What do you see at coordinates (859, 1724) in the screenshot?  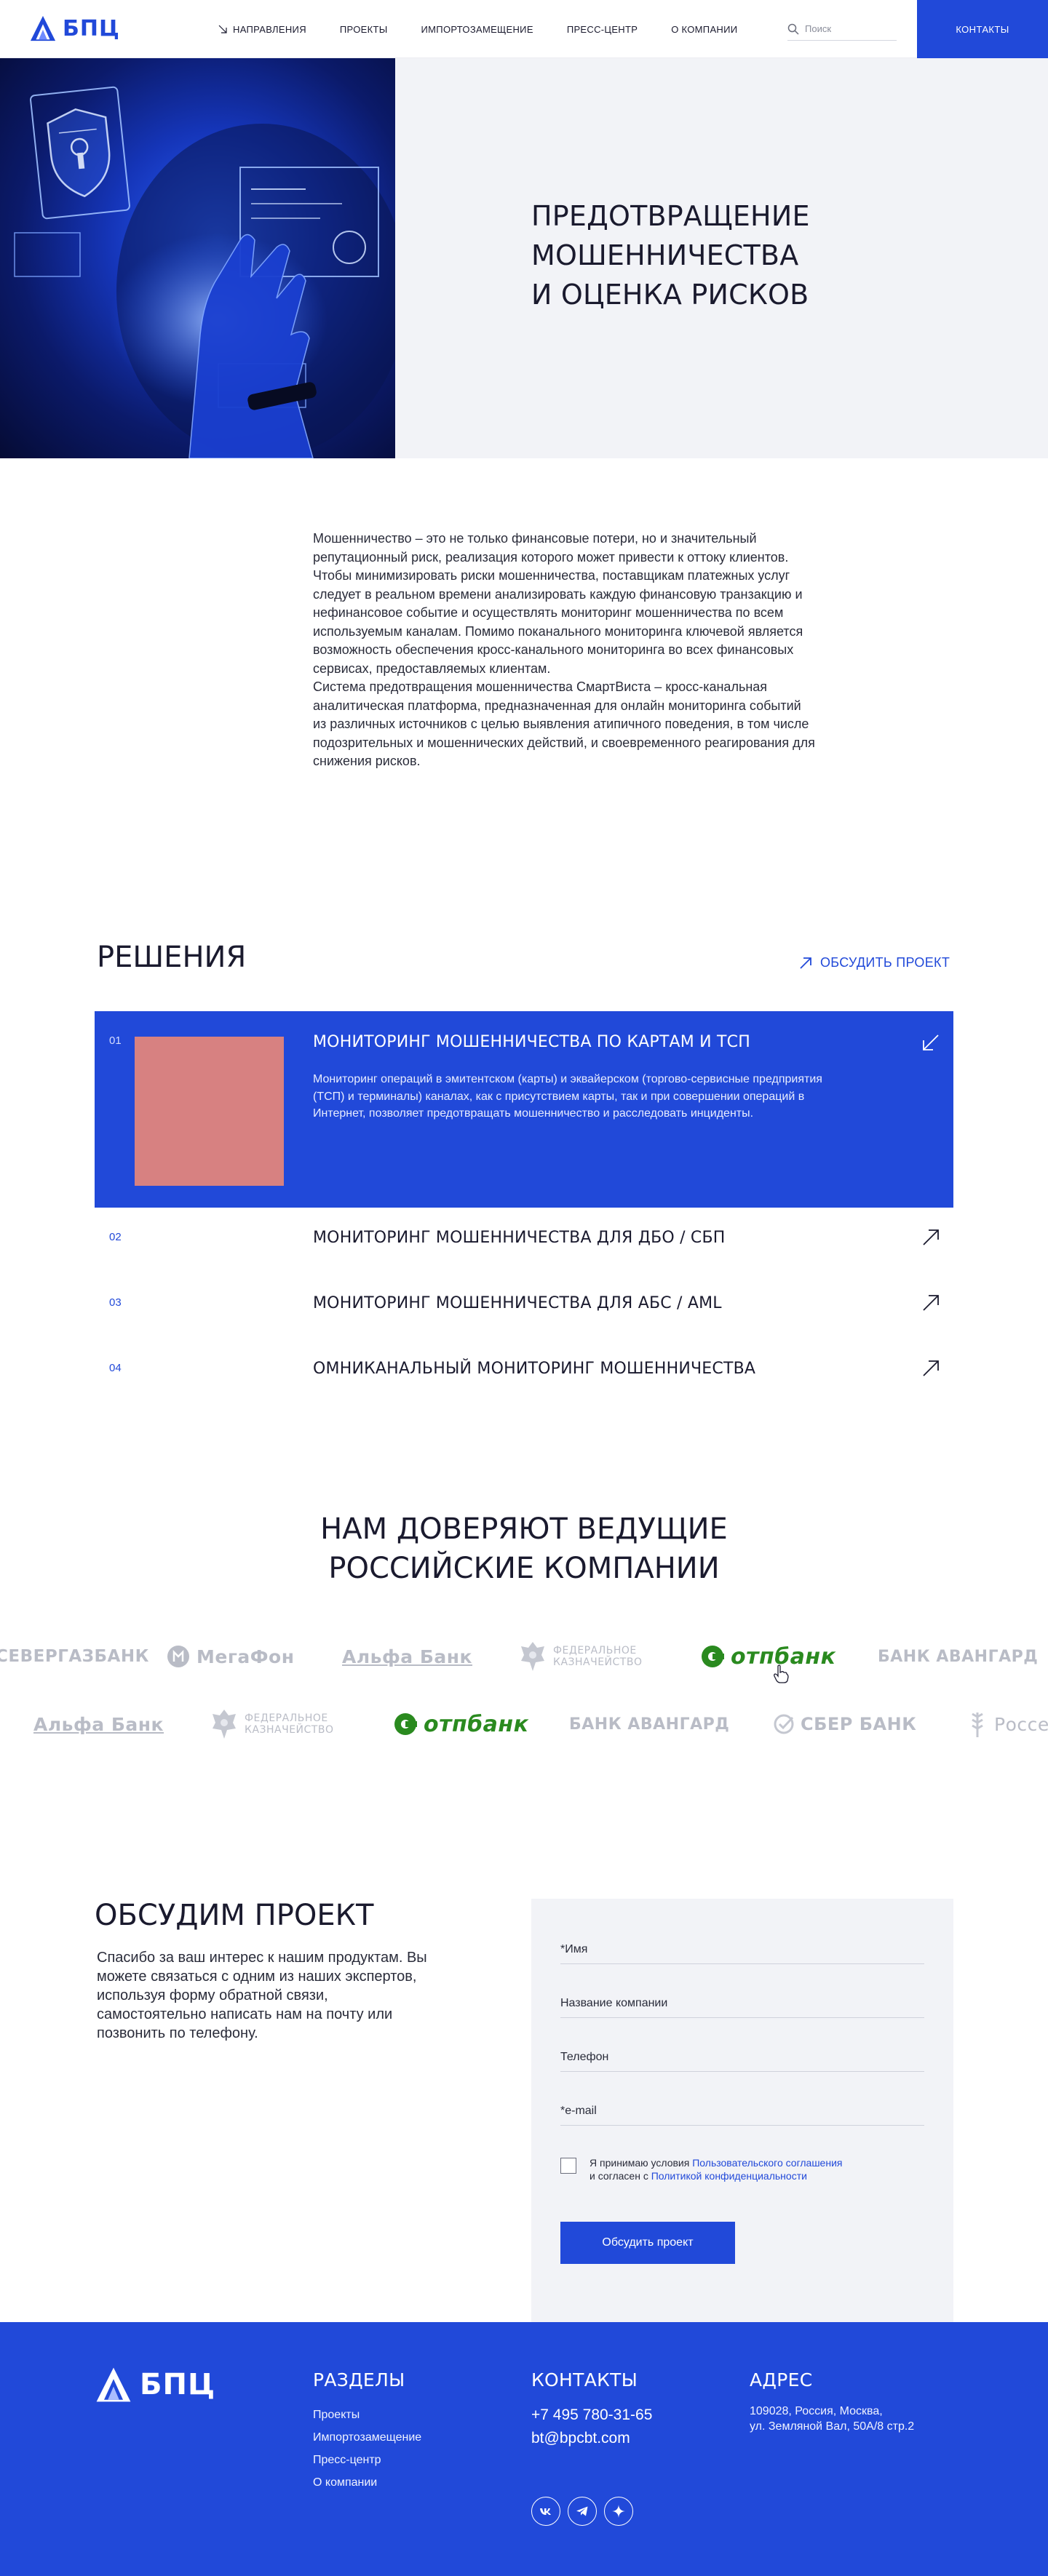 I see `partner-logo-label: СБЕР БАНК` at bounding box center [859, 1724].